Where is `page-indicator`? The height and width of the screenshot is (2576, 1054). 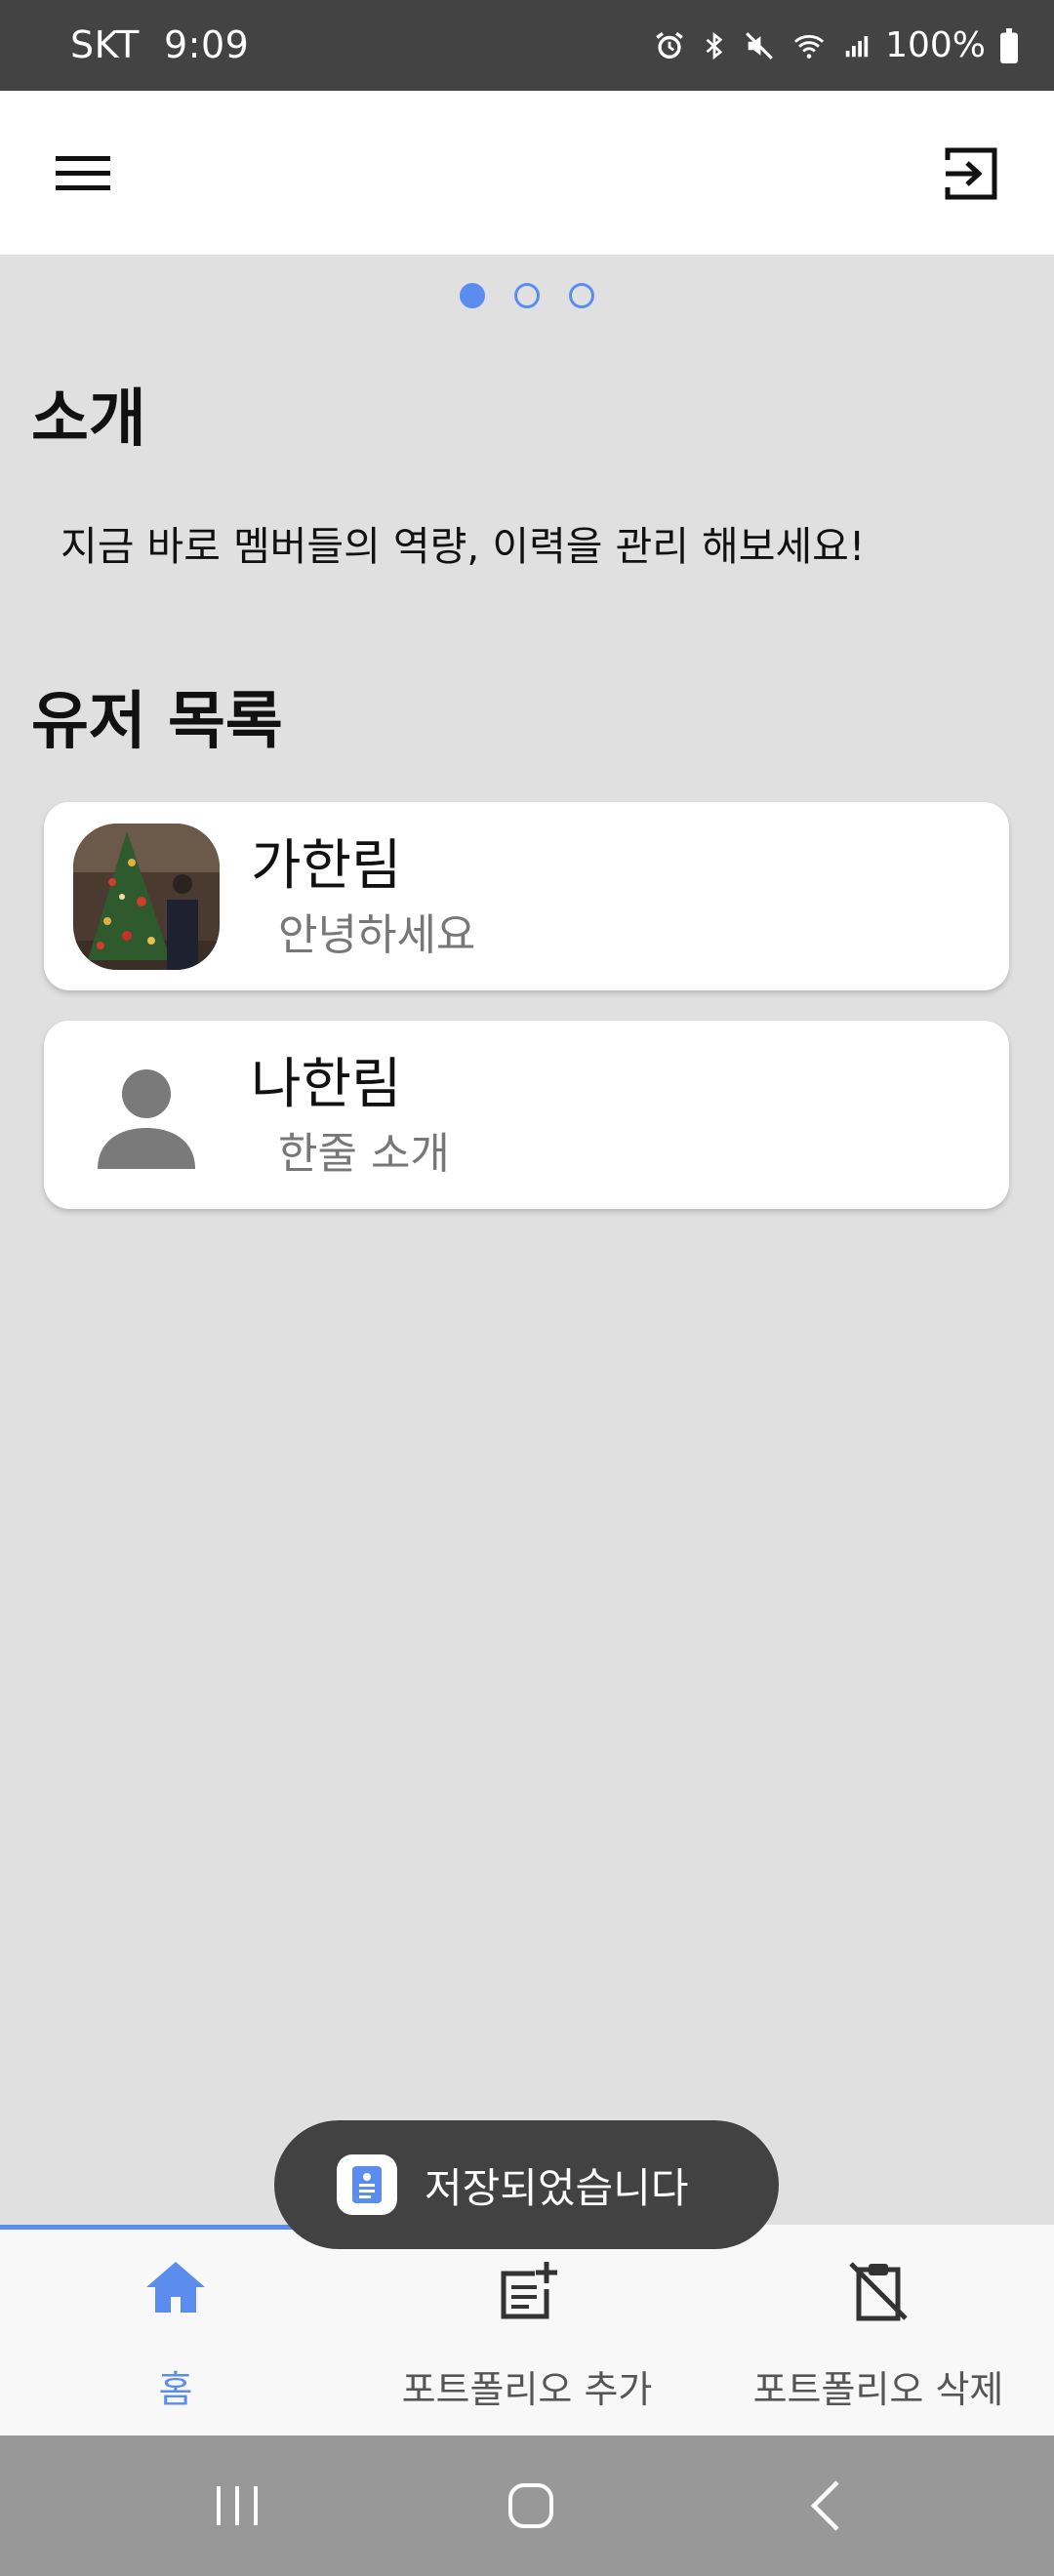
page-indicator is located at coordinates (527, 295).